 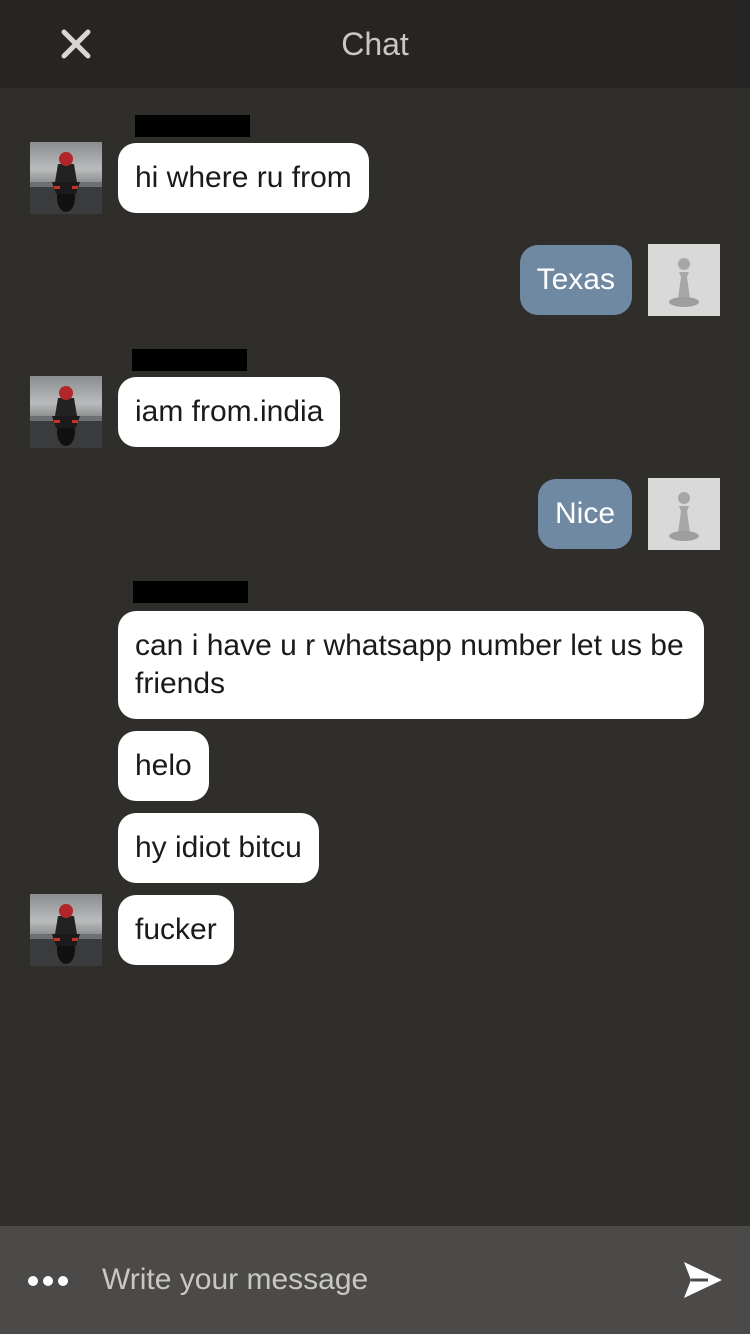 I want to click on incoming-message: hy idiot bitcu, so click(x=218, y=848).